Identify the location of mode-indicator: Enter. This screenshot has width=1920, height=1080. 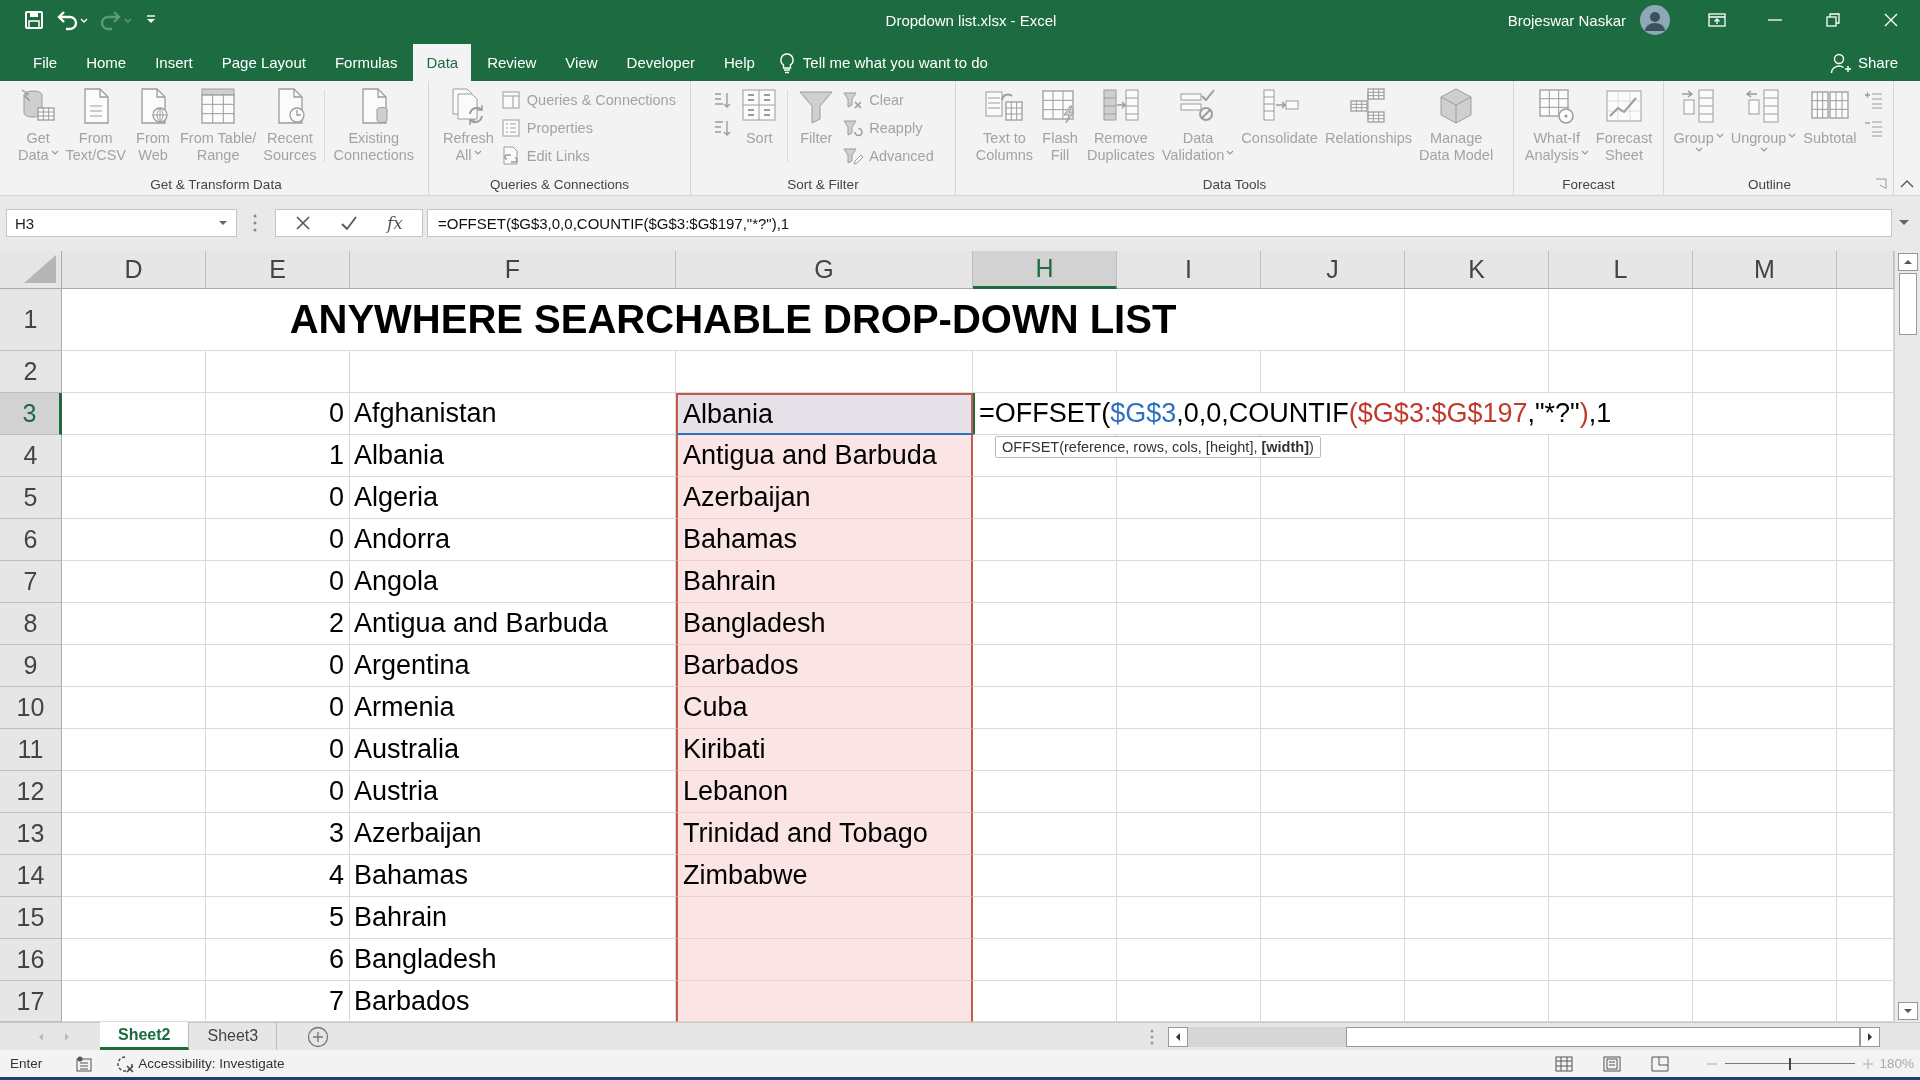
(26, 1063).